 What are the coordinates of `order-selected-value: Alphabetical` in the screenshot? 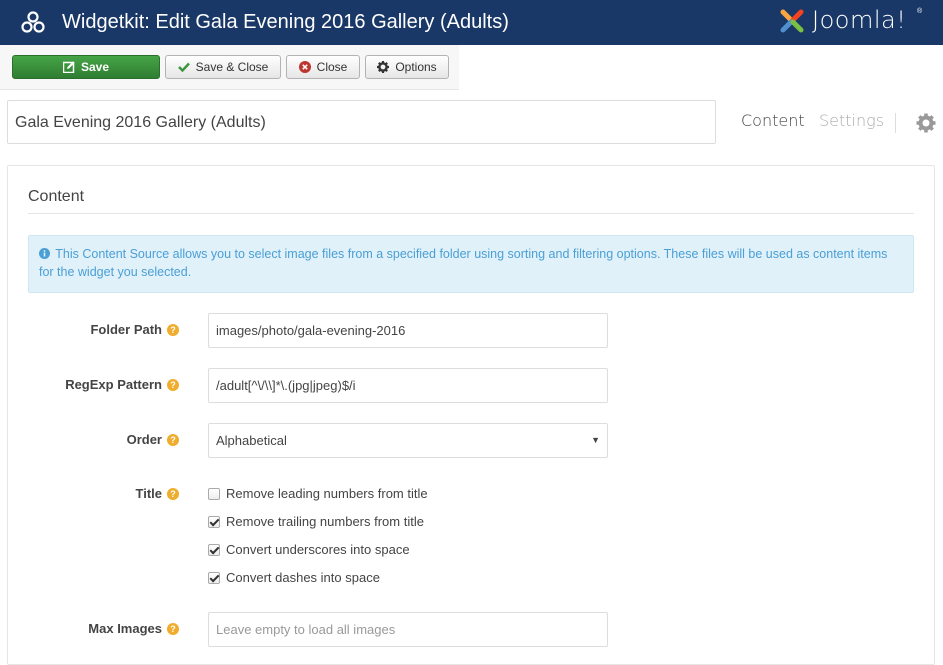 It's located at (251, 440).